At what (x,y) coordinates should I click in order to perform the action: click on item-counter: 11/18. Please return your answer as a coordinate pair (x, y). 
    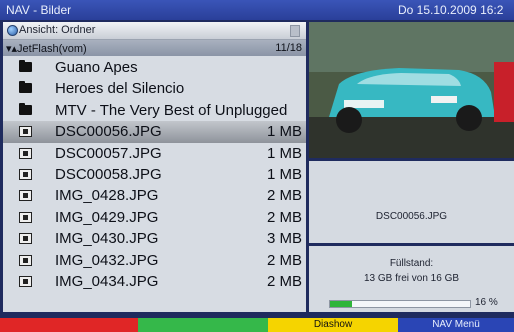
    Looking at the image, I should click on (288, 48).